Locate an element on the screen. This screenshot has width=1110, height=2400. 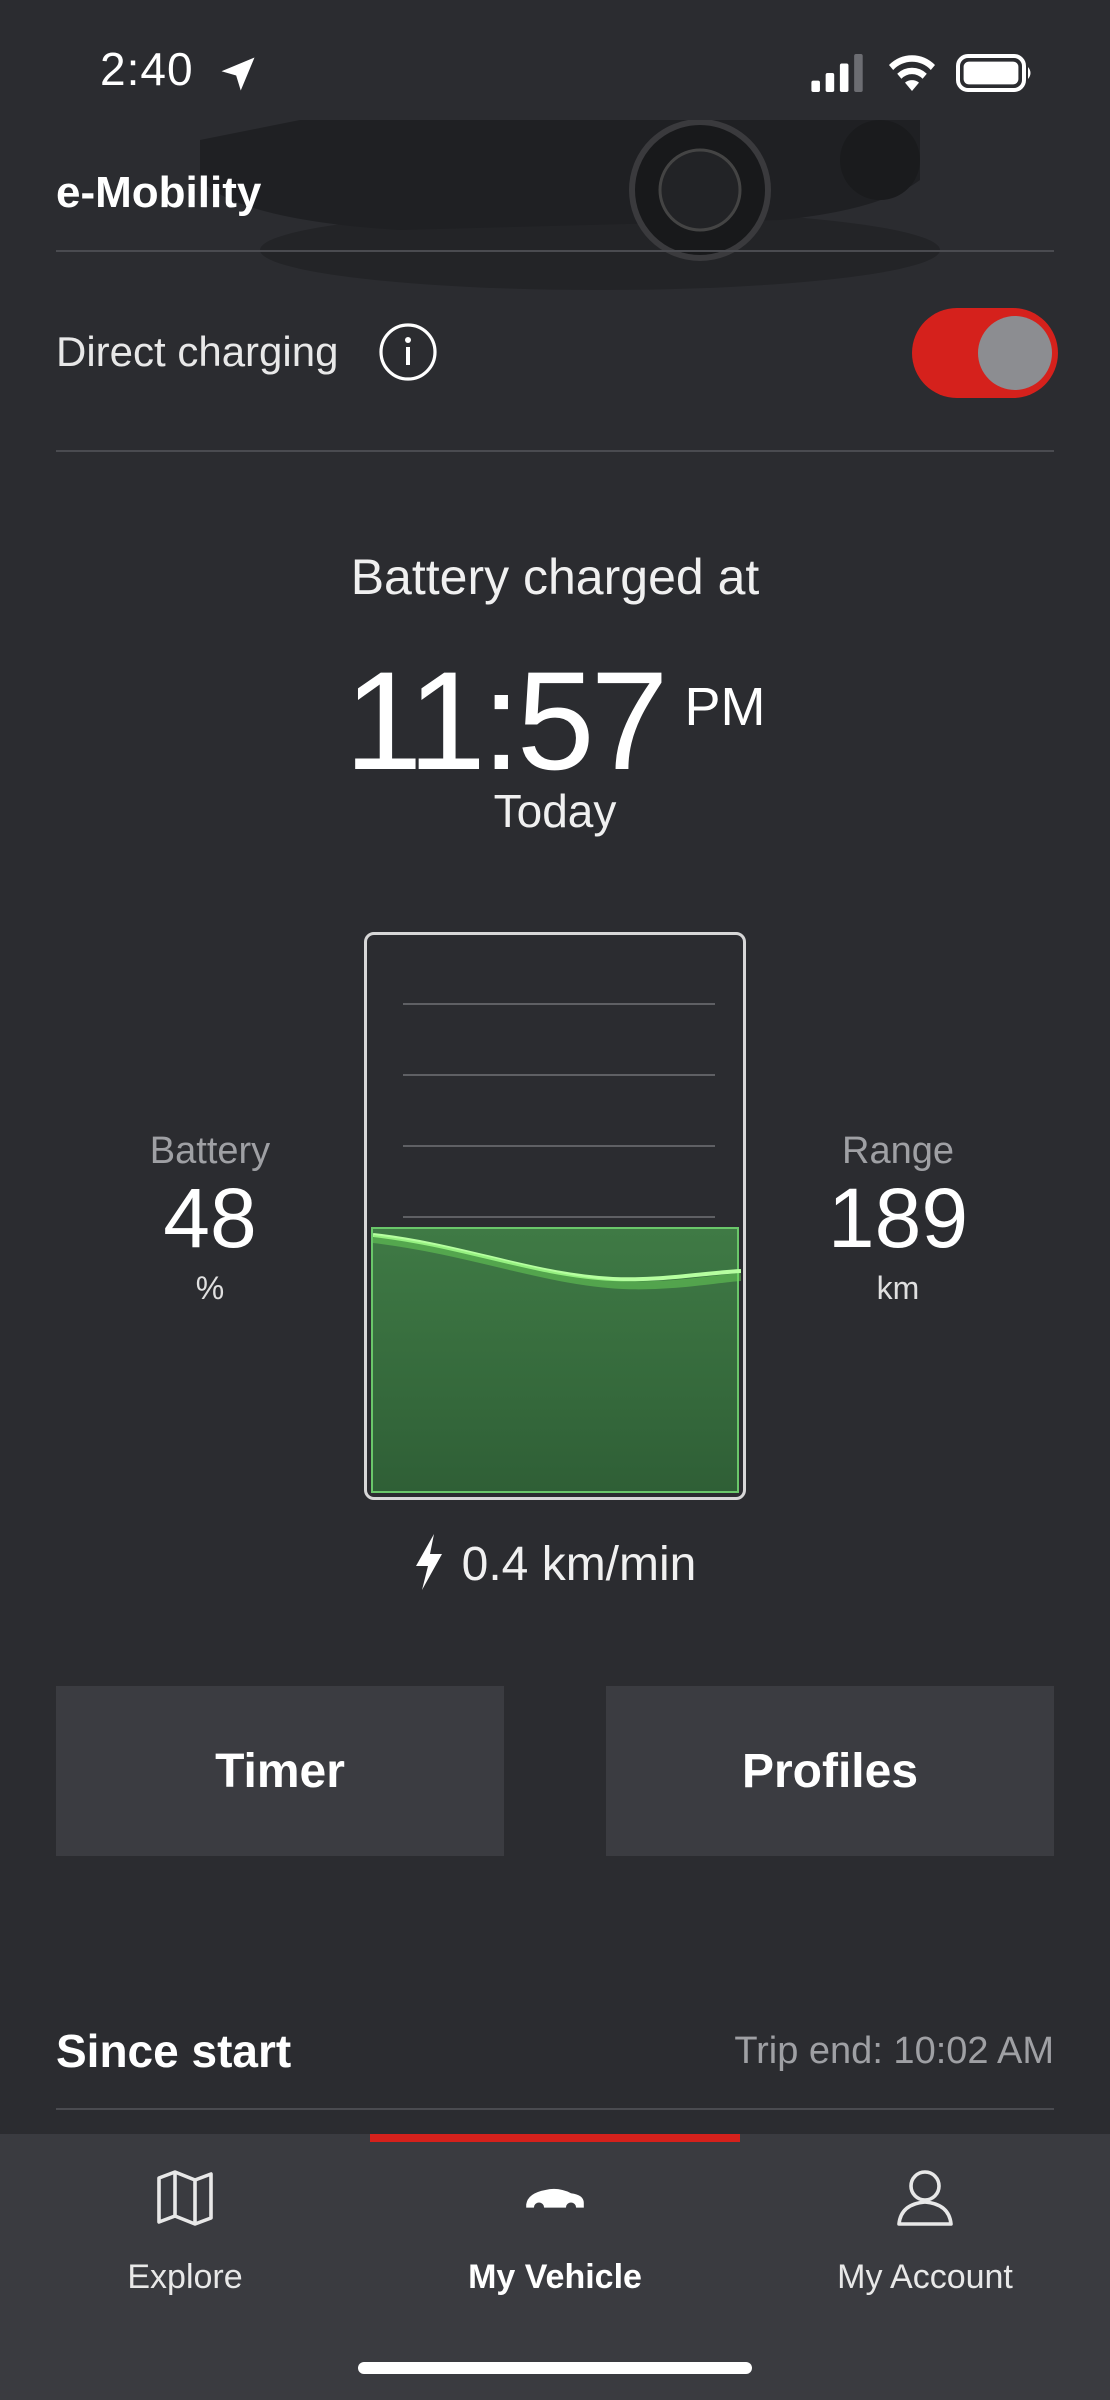
wifi-icon is located at coordinates (912, 73).